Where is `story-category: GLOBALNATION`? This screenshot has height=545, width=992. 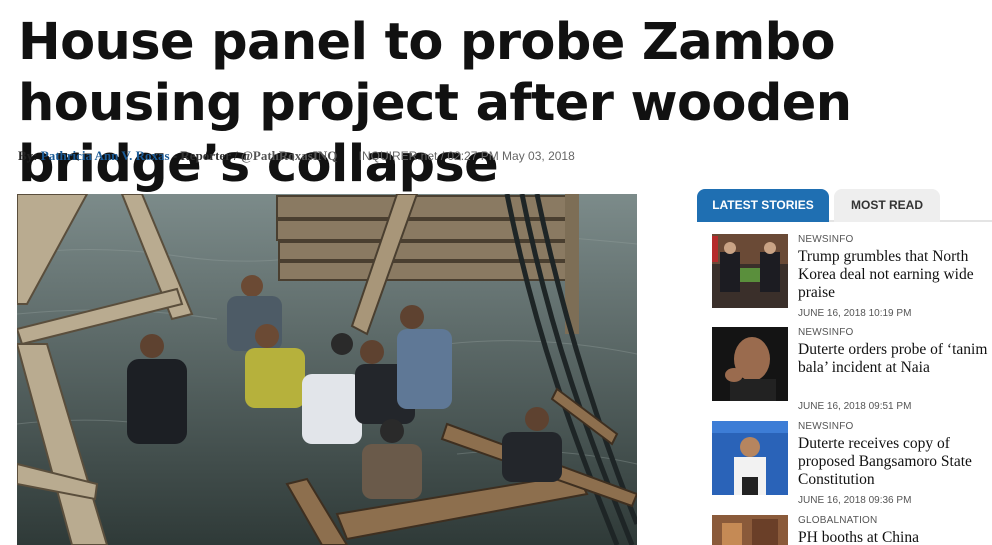
story-category: GLOBALNATION is located at coordinates (838, 520).